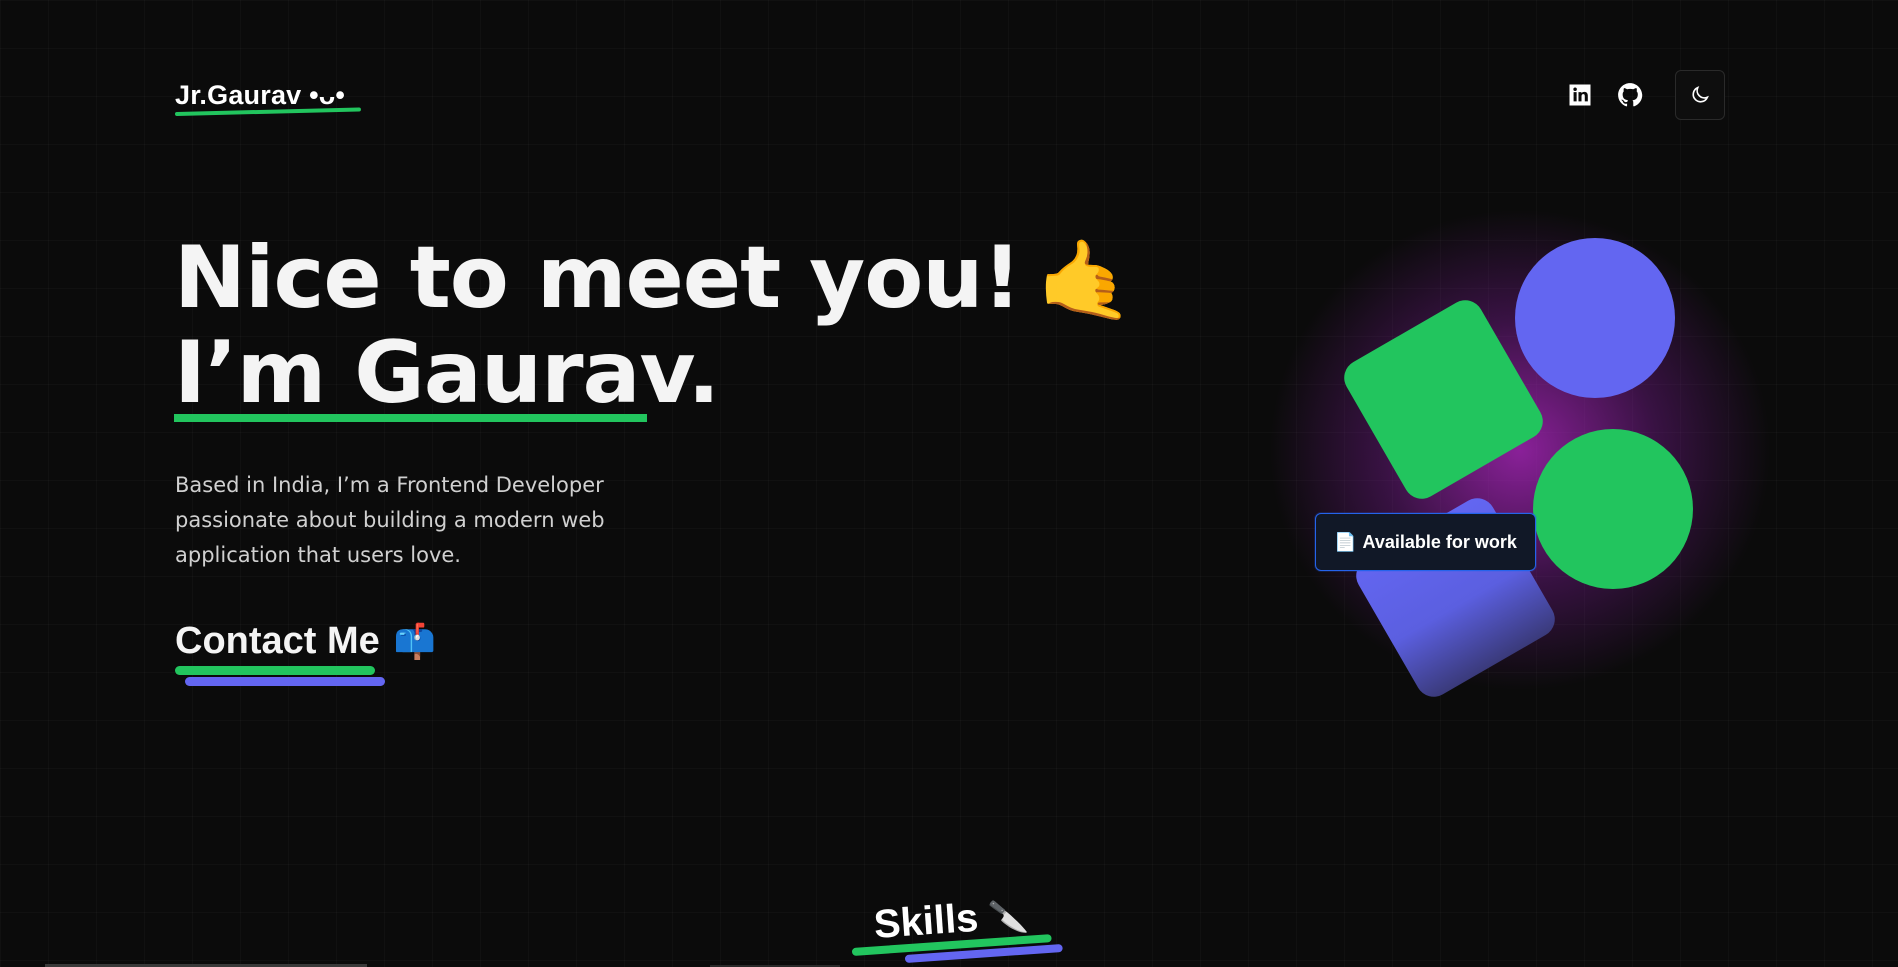 This screenshot has width=1898, height=967. I want to click on github-icon, so click(1630, 95).